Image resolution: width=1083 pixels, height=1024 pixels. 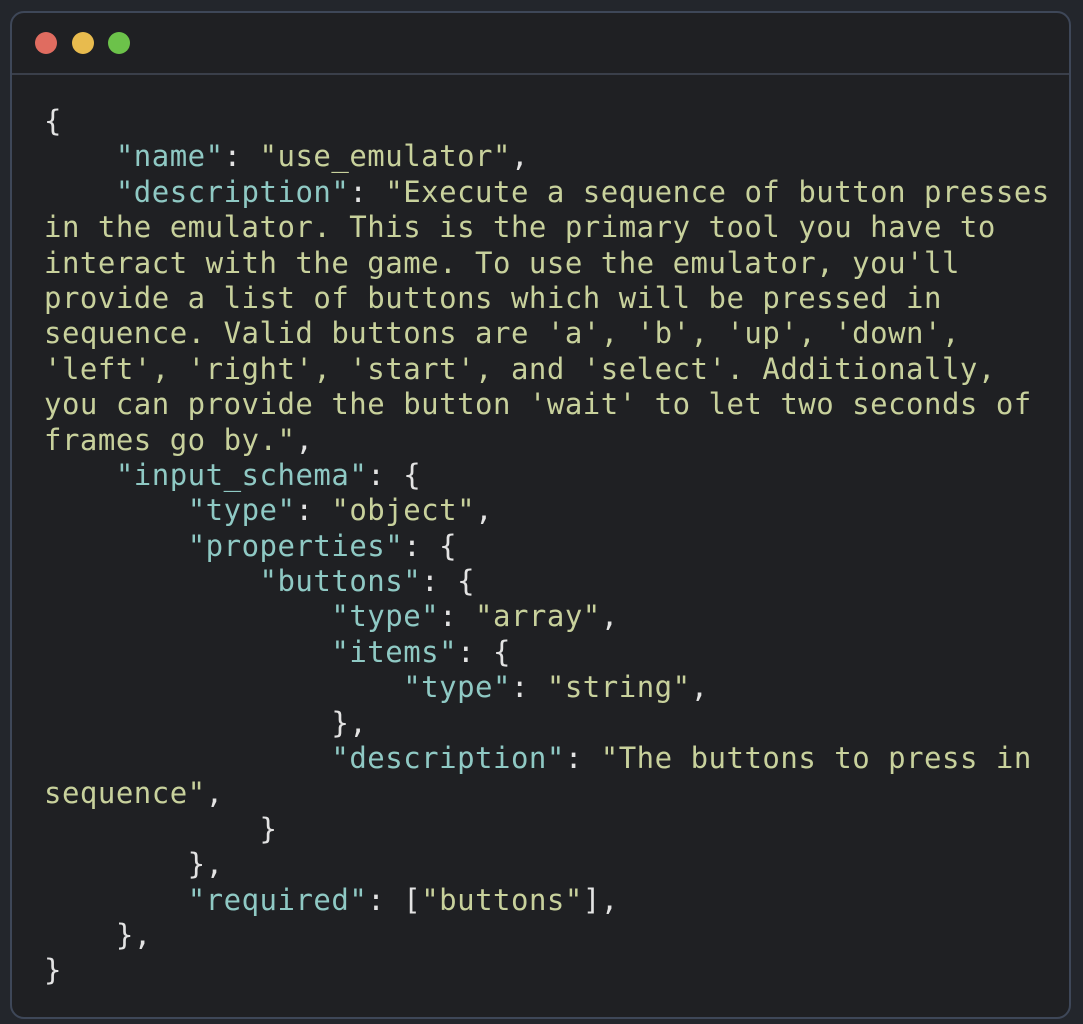 What do you see at coordinates (540, 44) in the screenshot?
I see `window-titlebar` at bounding box center [540, 44].